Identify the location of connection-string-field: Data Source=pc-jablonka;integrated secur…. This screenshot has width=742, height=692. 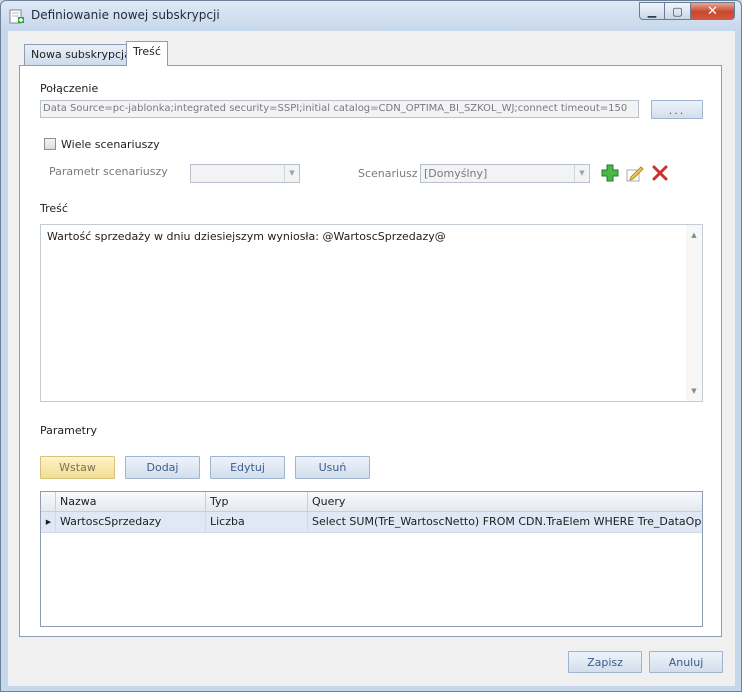
(339, 109).